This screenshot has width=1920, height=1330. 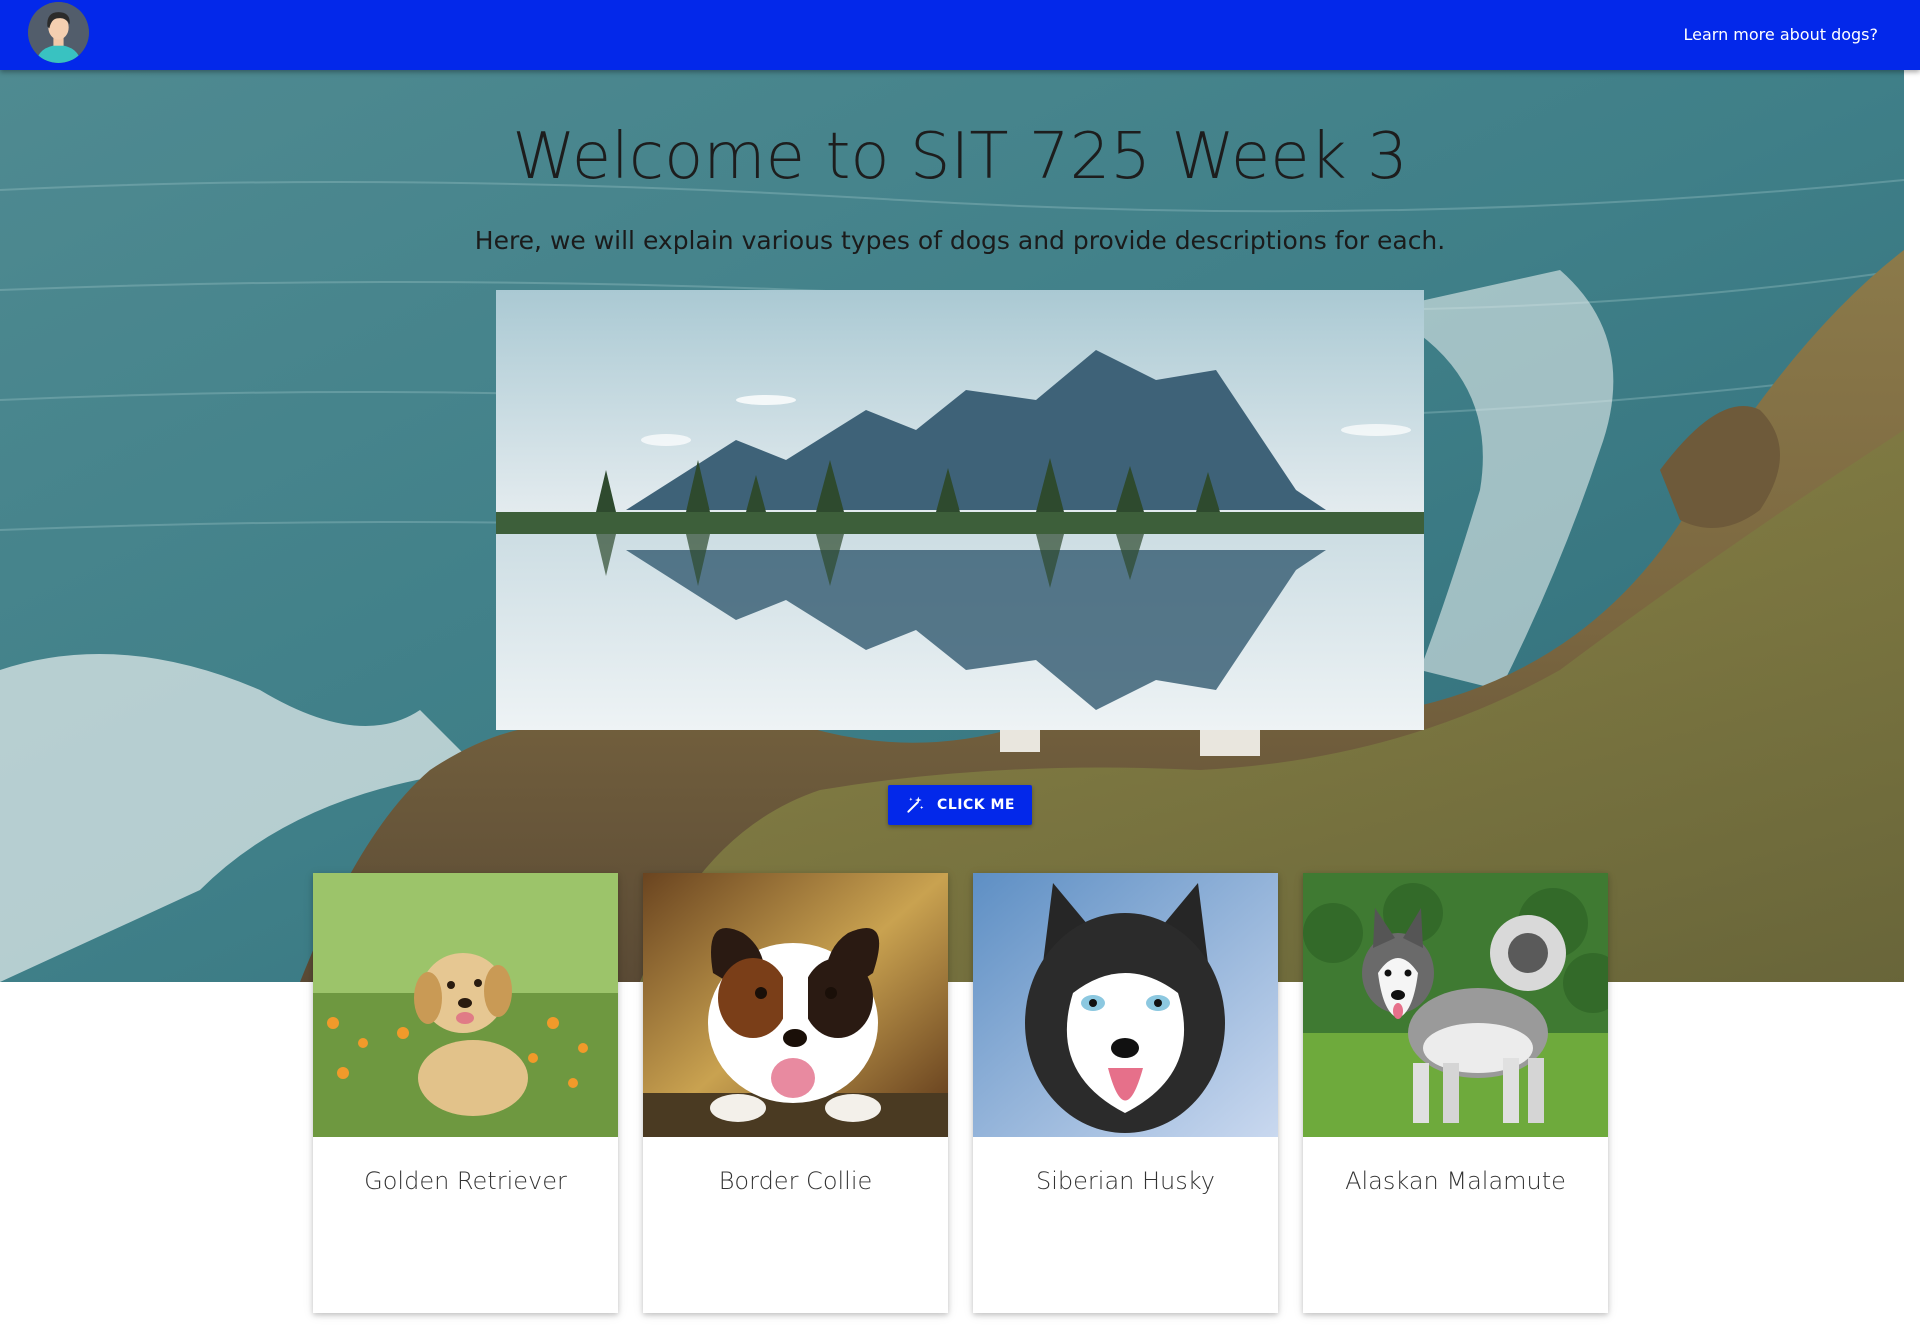 I want to click on click-me-button: CLICK ME, so click(x=960, y=805).